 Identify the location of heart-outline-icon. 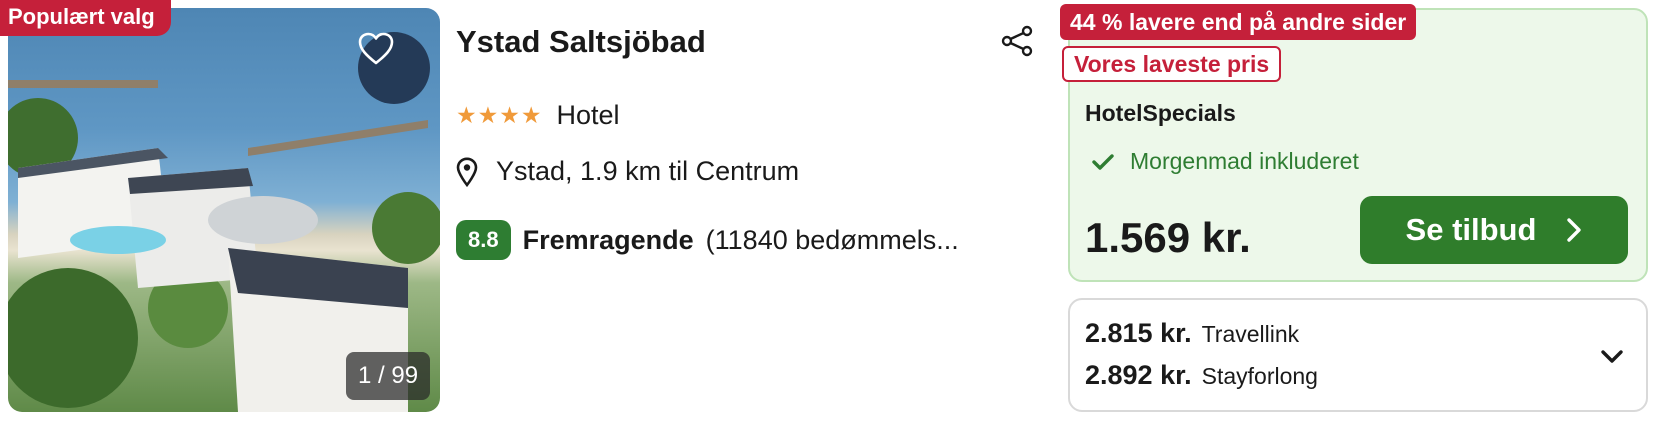
(376, 48).